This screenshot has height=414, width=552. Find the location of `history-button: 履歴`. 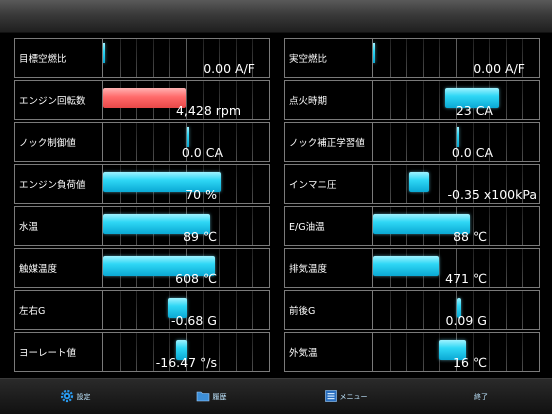

history-button: 履歴 is located at coordinates (211, 396).